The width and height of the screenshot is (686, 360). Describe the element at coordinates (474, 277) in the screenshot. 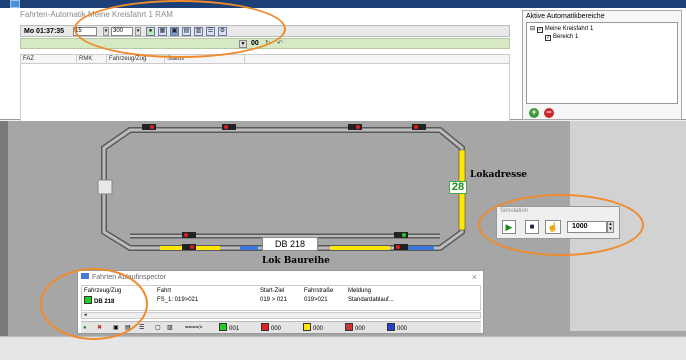

I see `inspector-close-button: ×` at that location.